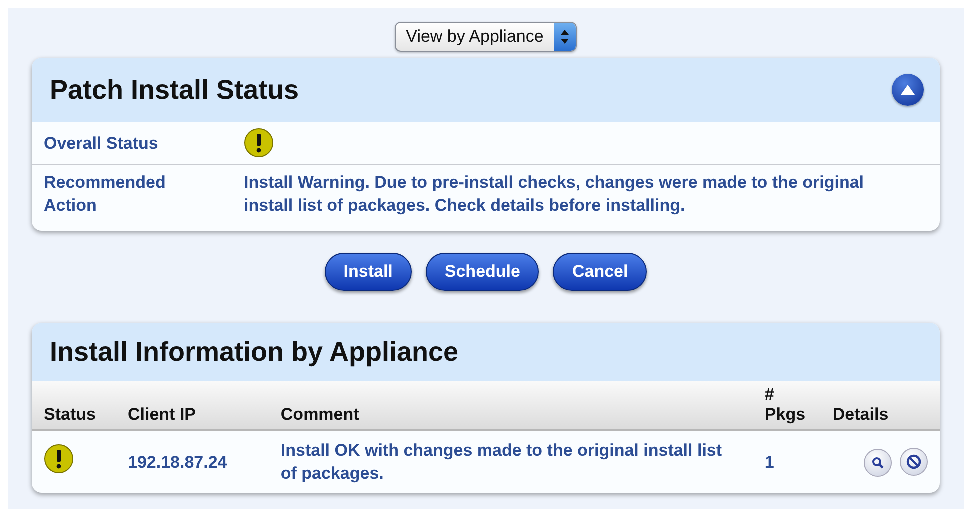 The width and height of the screenshot is (972, 517). What do you see at coordinates (70, 414) in the screenshot?
I see `column-header: Status` at bounding box center [70, 414].